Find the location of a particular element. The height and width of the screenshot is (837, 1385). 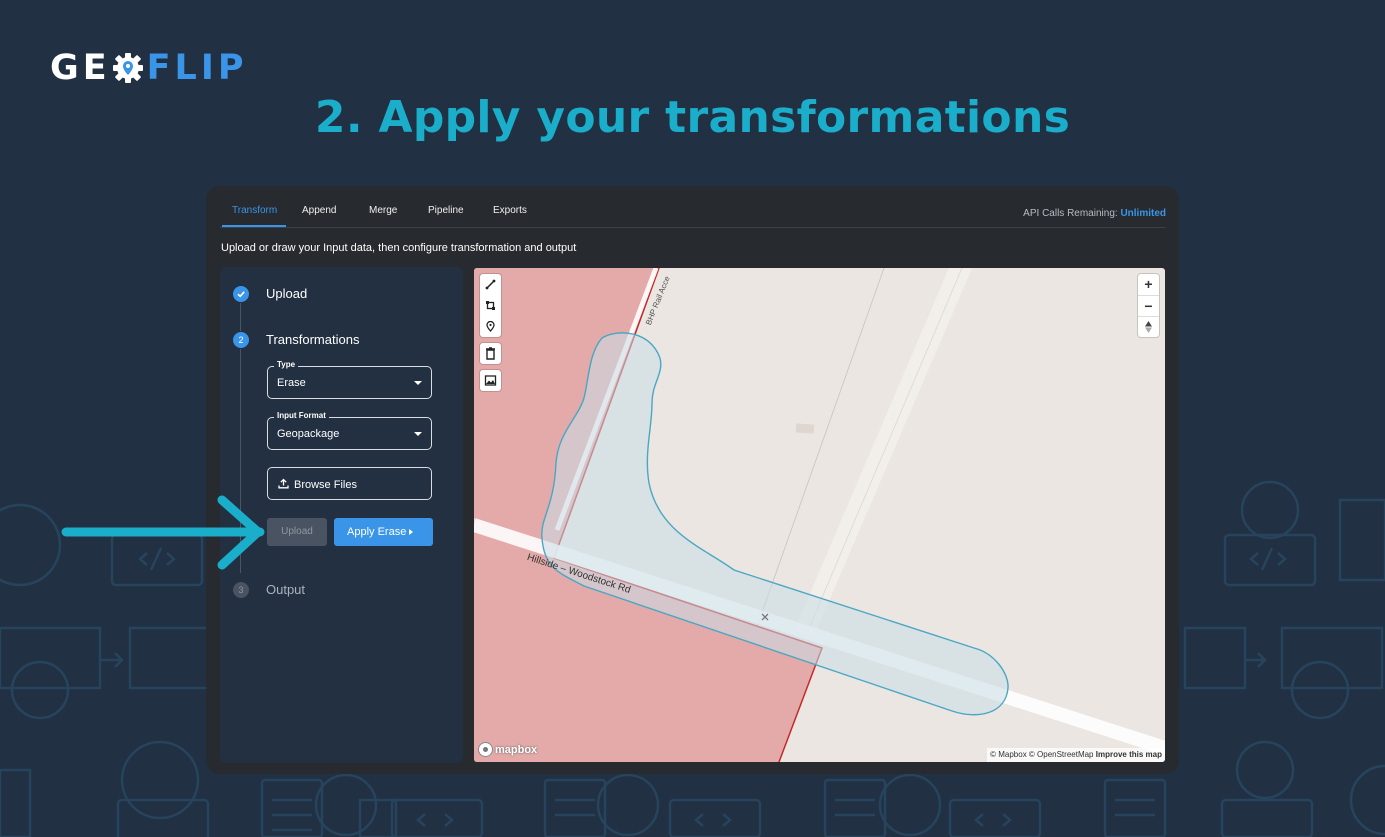

mapbox-logo: mapbox is located at coordinates (508, 749).